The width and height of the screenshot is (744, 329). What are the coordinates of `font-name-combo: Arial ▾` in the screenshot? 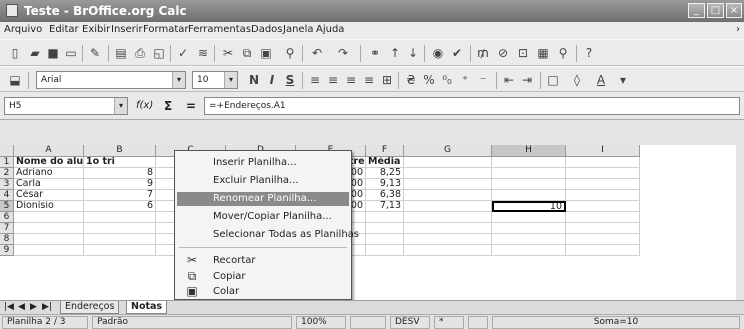 It's located at (111, 80).